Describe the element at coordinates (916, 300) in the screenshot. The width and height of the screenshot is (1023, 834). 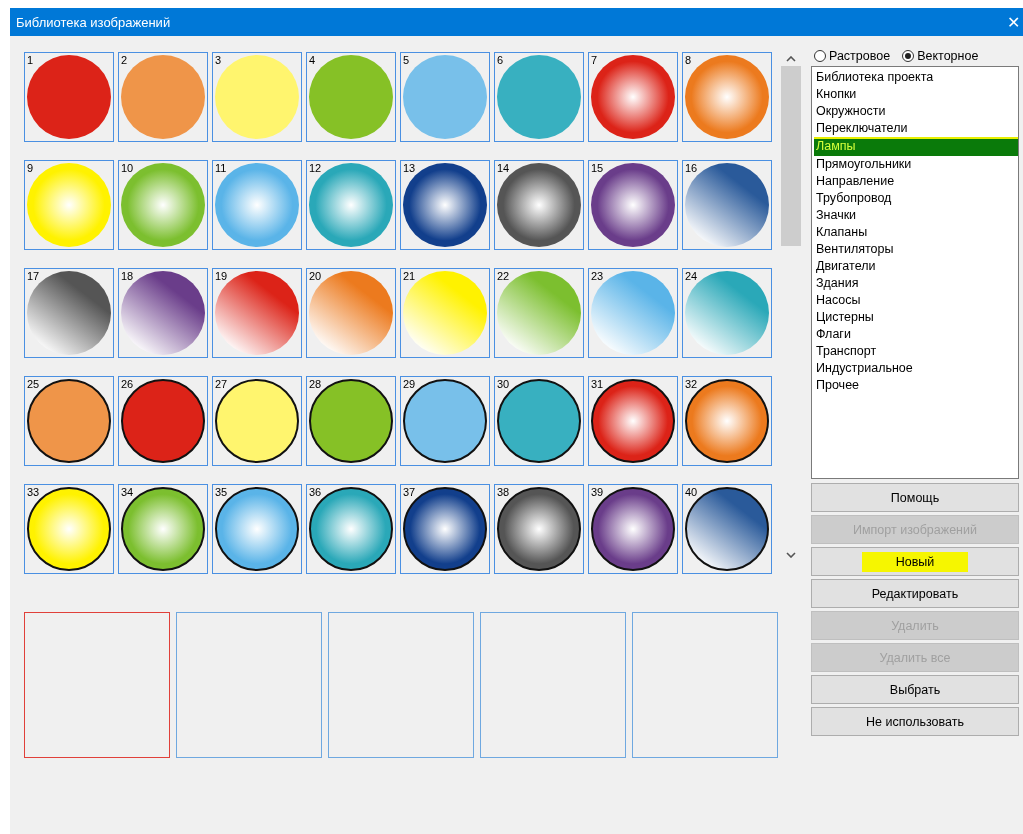
I see `list-item: Насосы` at that location.